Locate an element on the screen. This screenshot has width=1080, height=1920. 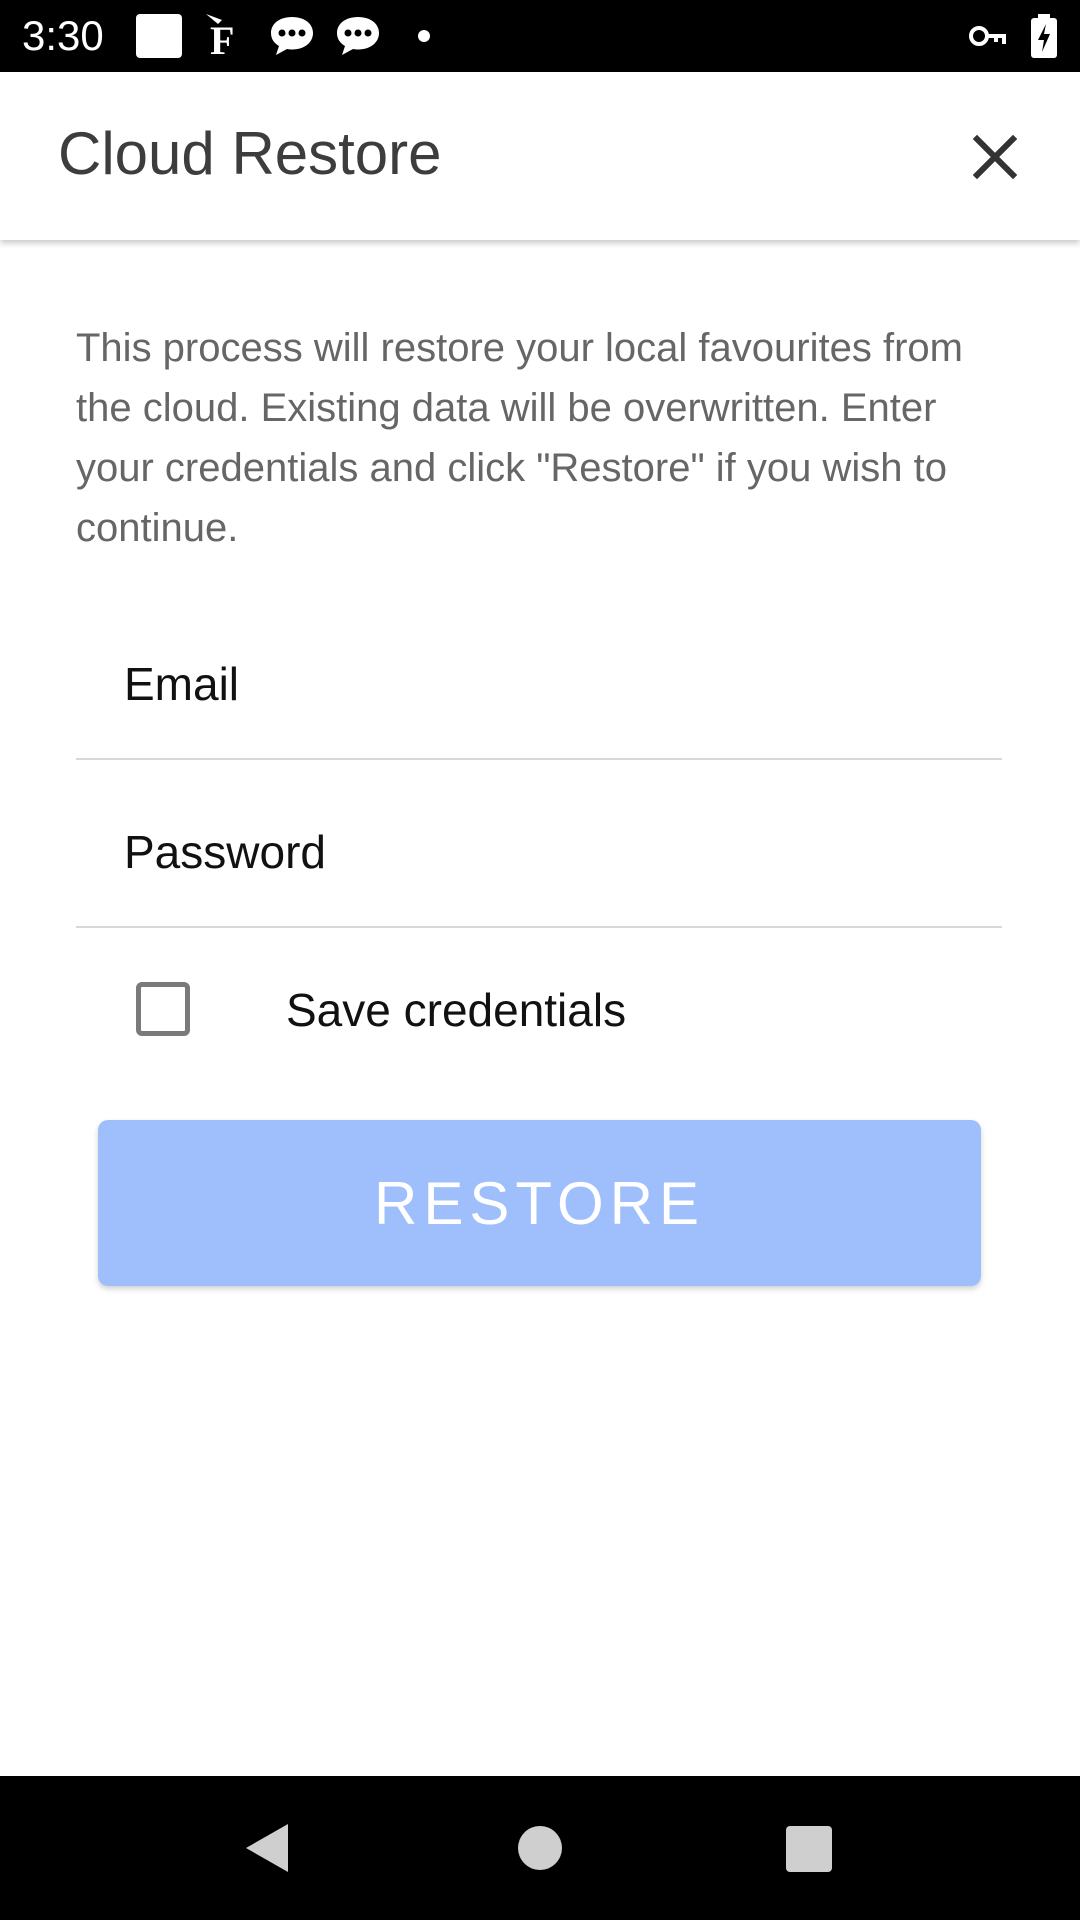
svg-text: F is located at coordinates (222, 39).